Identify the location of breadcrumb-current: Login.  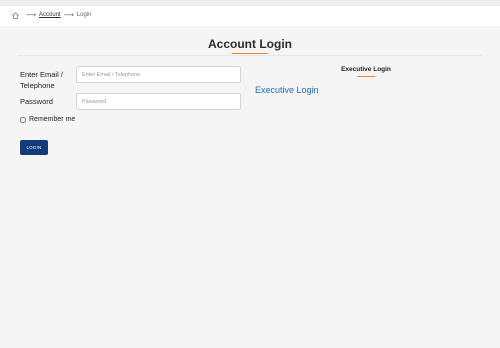
(84, 15).